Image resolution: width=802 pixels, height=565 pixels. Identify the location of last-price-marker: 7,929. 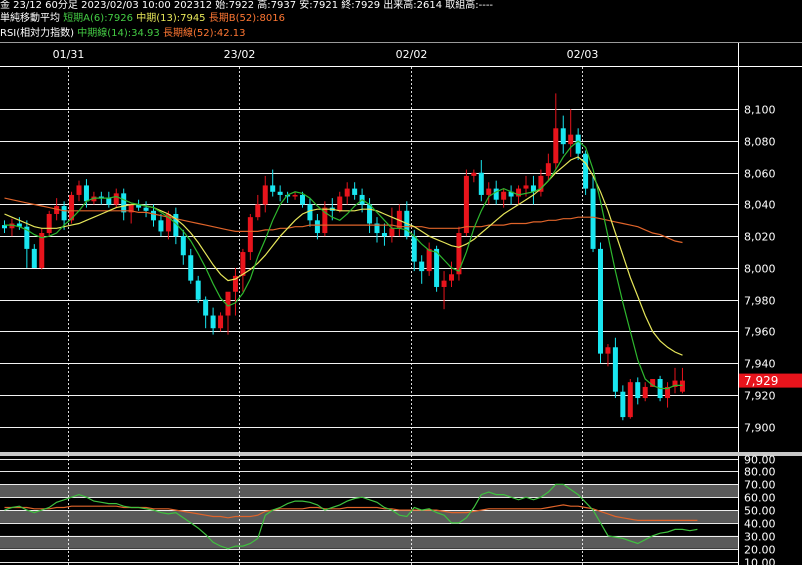
(770, 380).